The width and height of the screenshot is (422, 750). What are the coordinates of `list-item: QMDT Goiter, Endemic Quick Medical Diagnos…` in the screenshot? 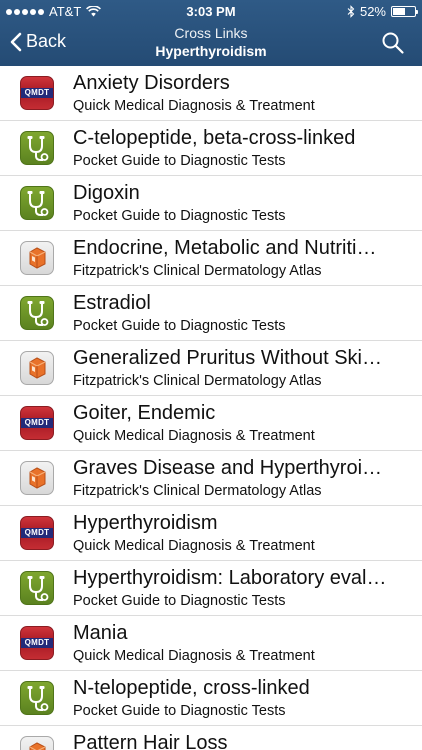 It's located at (211, 423).